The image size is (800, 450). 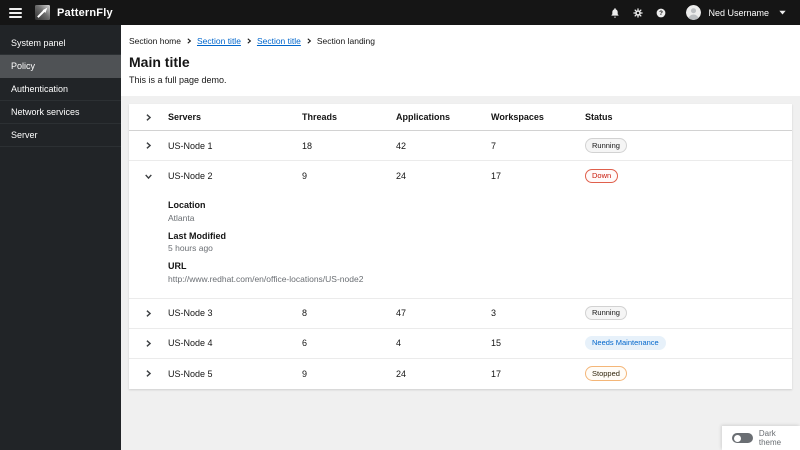 What do you see at coordinates (472, 211) in the screenshot?
I see `detail-location: Location Atlanta` at bounding box center [472, 211].